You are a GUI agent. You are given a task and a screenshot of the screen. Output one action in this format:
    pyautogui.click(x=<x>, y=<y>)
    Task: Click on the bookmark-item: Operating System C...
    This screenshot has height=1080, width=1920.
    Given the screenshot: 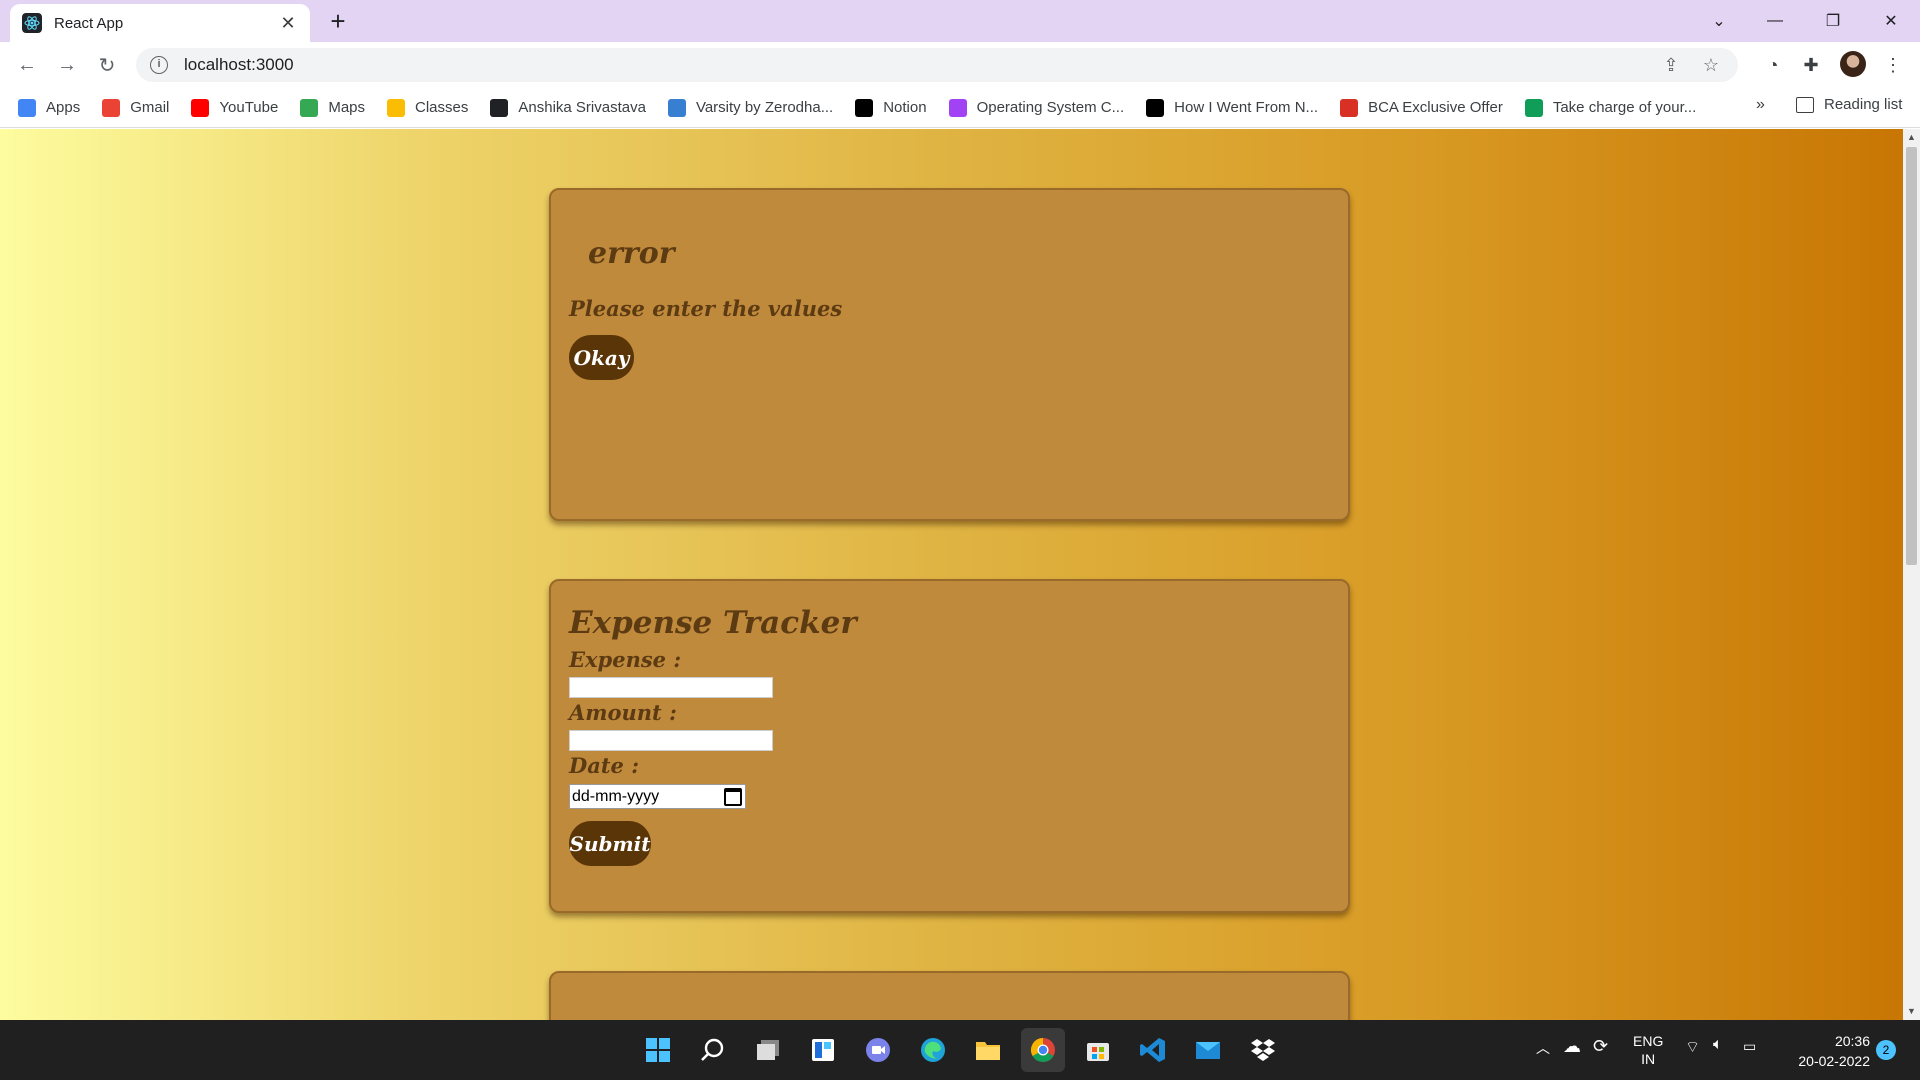 What is the action you would take?
    pyautogui.click(x=1036, y=107)
    